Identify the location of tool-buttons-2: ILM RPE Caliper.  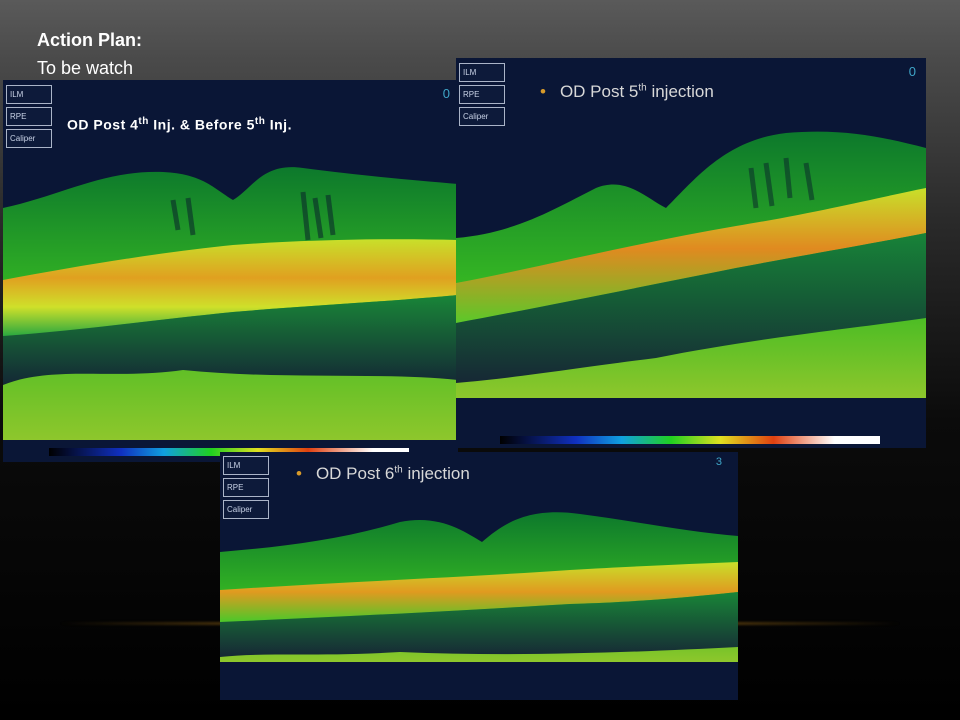
(482, 94).